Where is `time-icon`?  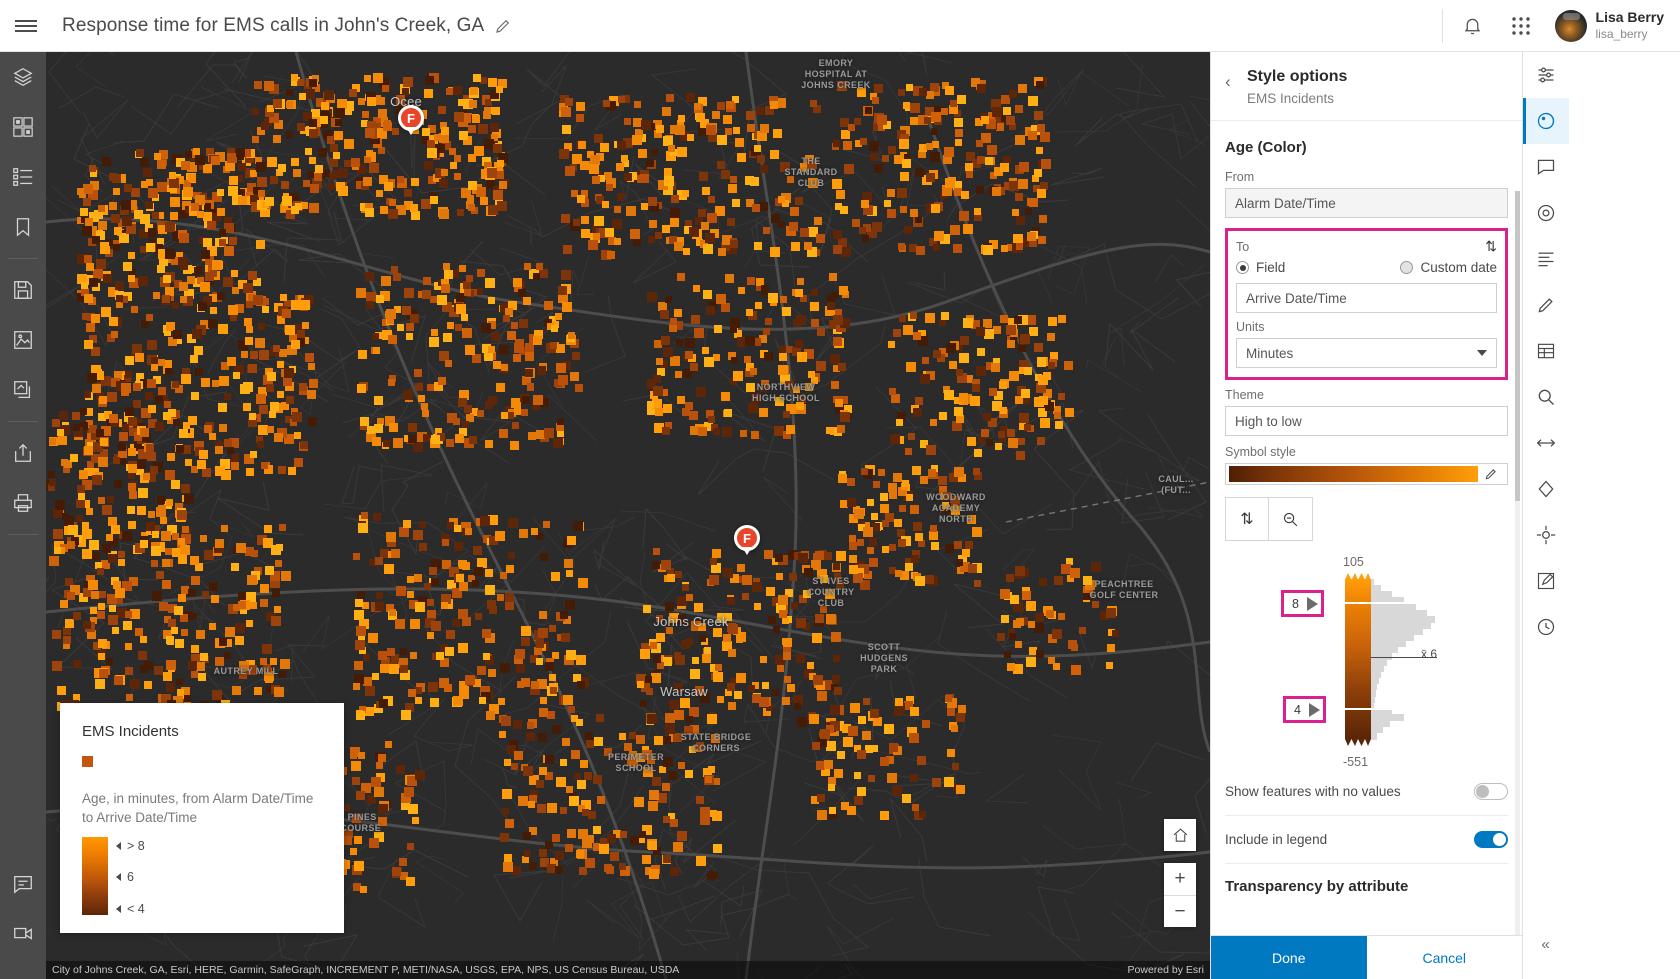
time-icon is located at coordinates (1546, 627).